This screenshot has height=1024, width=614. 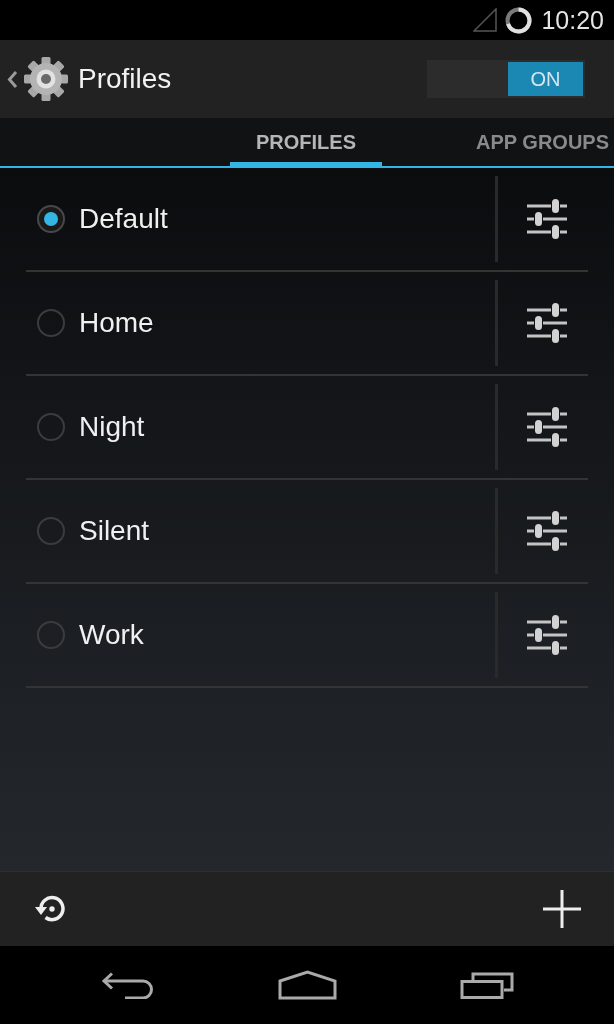 What do you see at coordinates (46, 79) in the screenshot?
I see `gear-icon` at bounding box center [46, 79].